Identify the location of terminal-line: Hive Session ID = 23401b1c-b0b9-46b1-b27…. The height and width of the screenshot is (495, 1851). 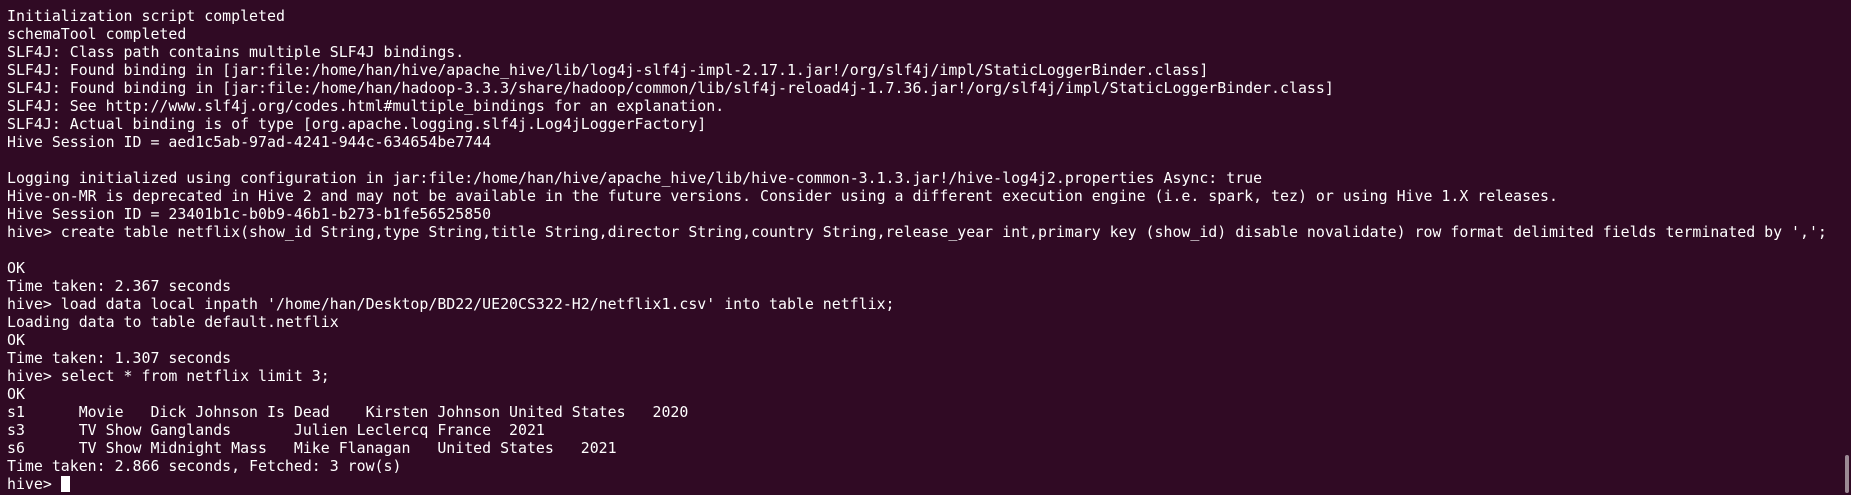
(249, 214).